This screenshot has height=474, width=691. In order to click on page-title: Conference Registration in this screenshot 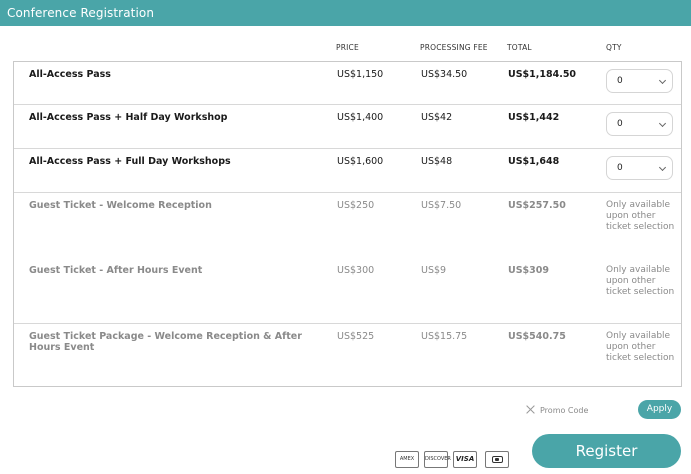, I will do `click(81, 13)`.